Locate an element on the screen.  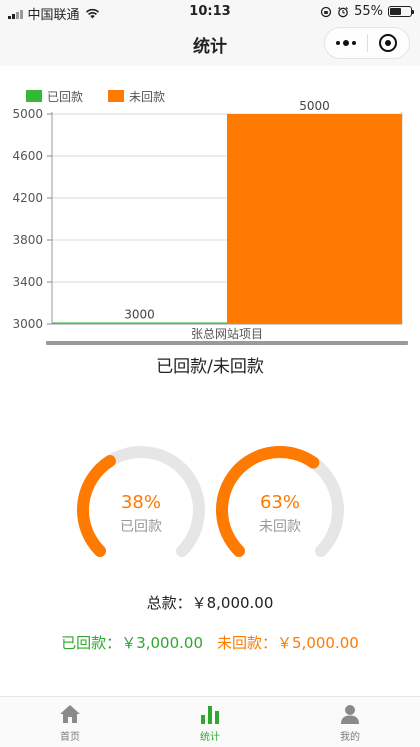
x-category-label: 张总网站项目 is located at coordinates (227, 334).